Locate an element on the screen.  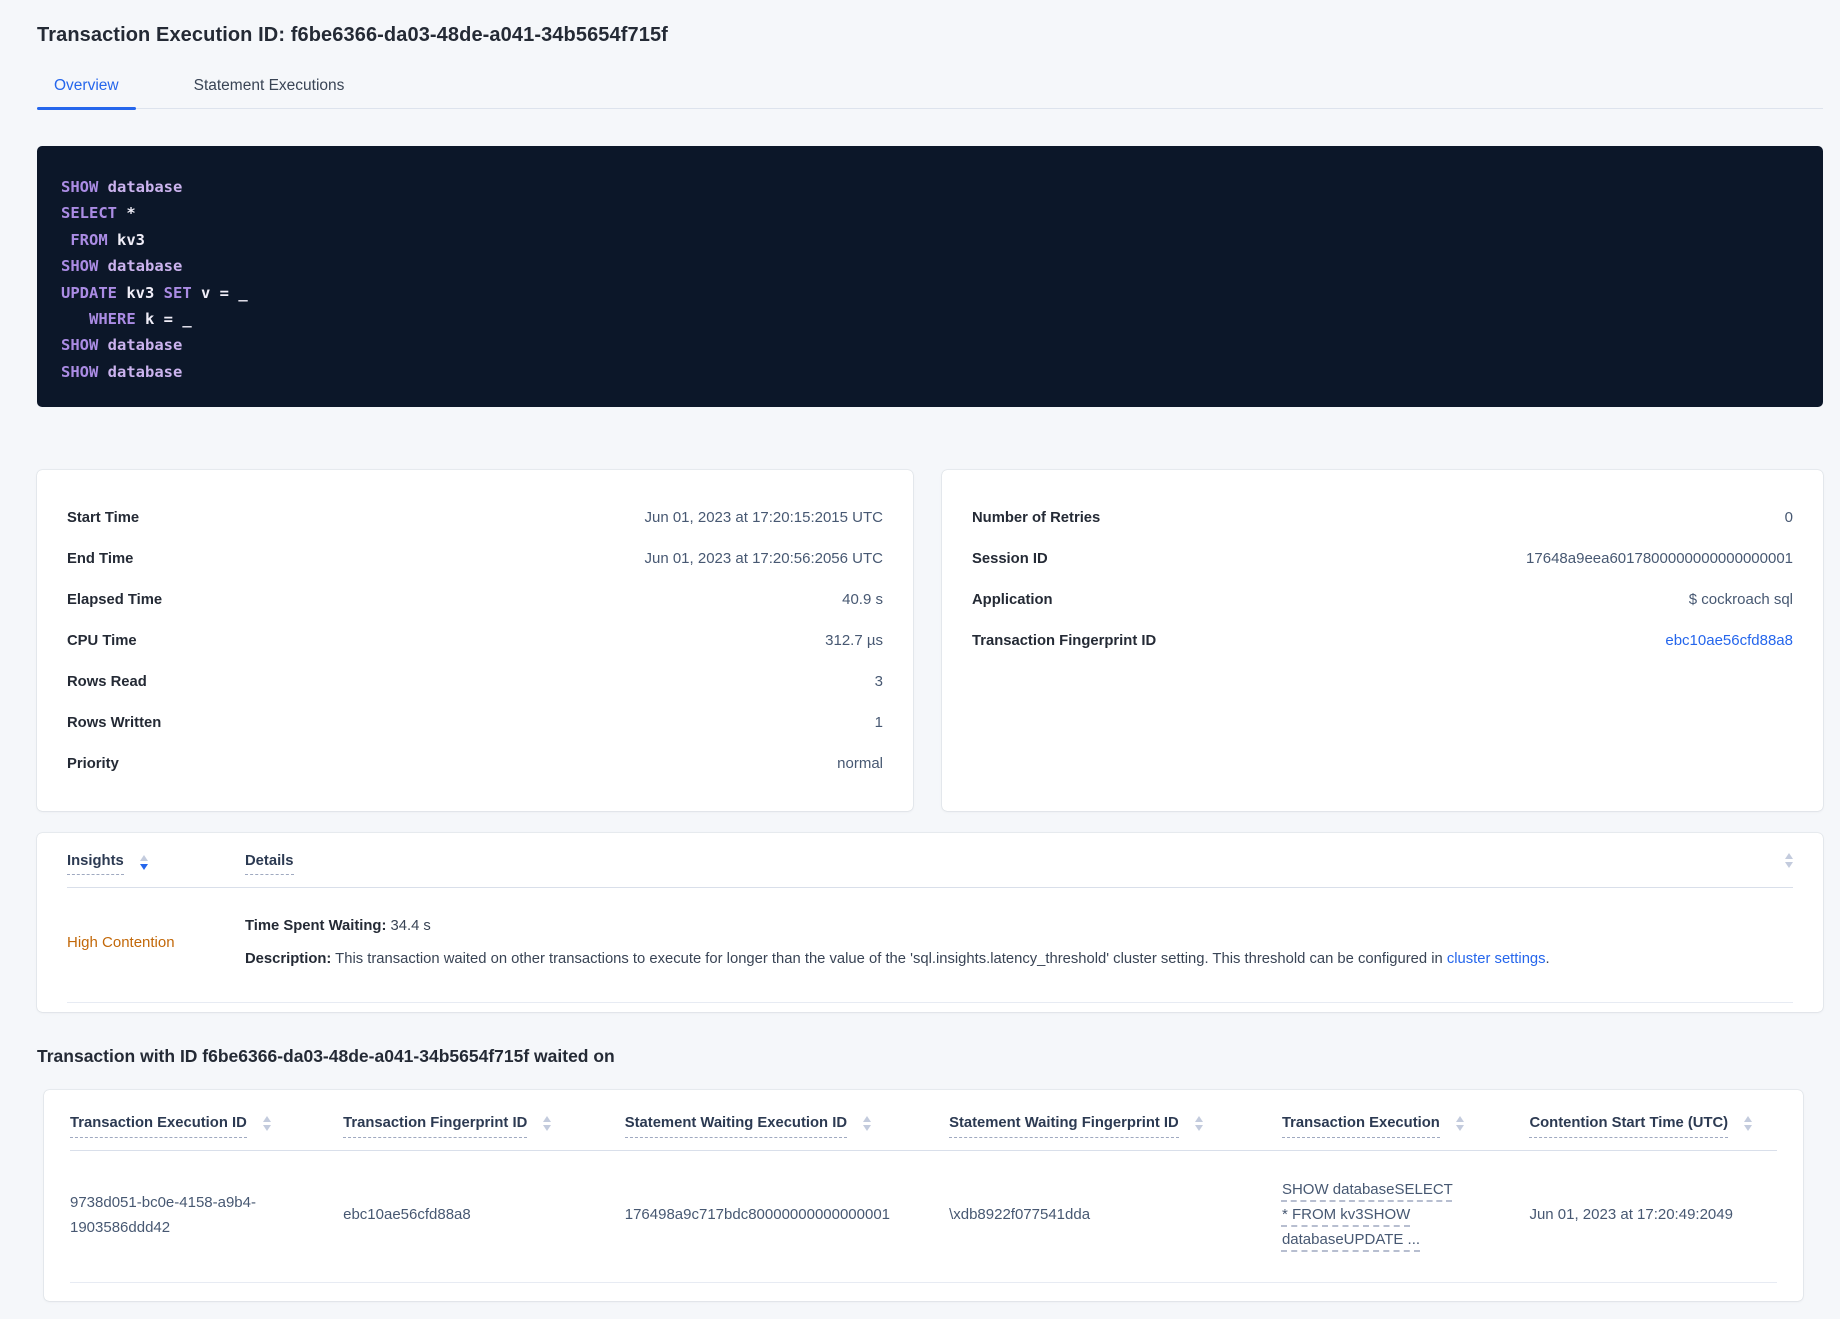
col-transaction-execution-id: Transaction Execution ID is located at coordinates (207, 1121).